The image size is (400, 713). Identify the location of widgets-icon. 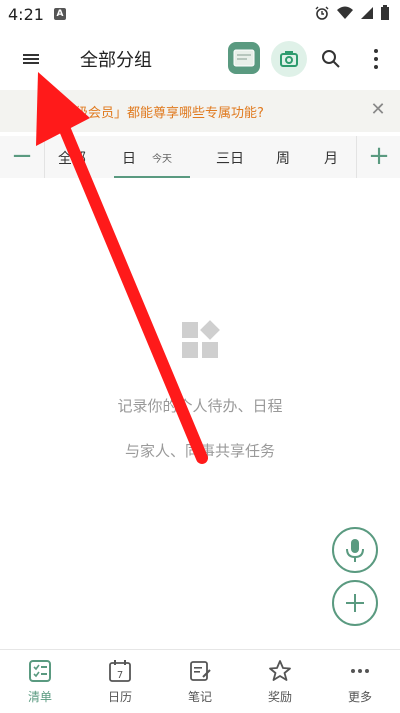
(201, 339).